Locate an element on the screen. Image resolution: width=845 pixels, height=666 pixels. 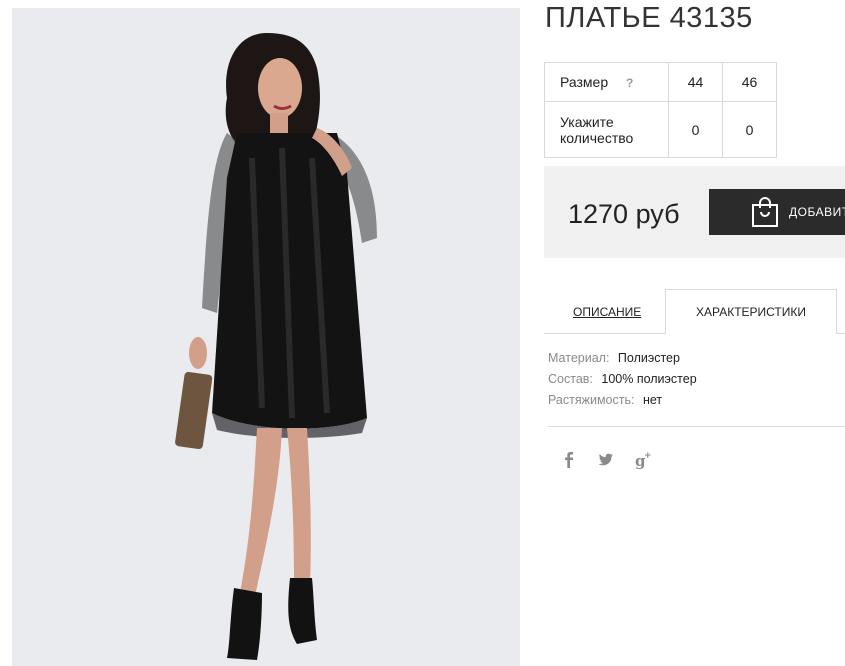
shopping-bag-icon is located at coordinates (765, 212).